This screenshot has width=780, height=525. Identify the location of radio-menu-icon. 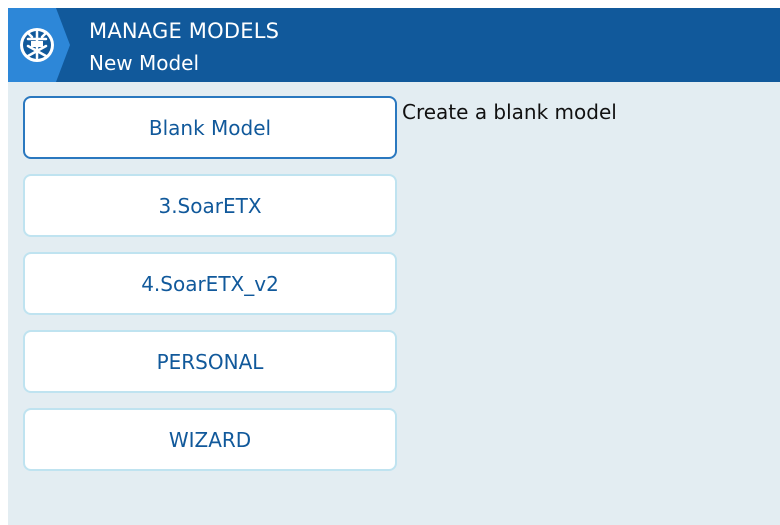
(39, 45).